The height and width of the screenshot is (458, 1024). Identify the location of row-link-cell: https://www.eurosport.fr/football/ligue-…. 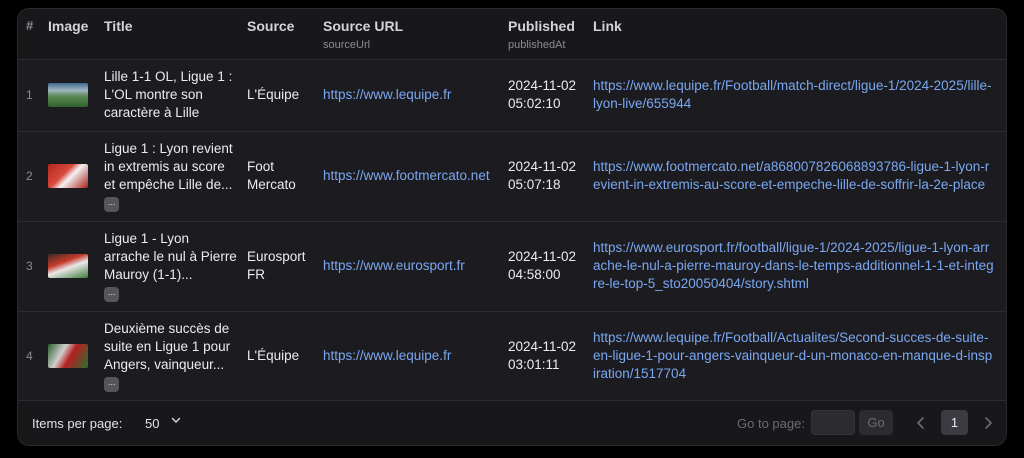
(799, 266).